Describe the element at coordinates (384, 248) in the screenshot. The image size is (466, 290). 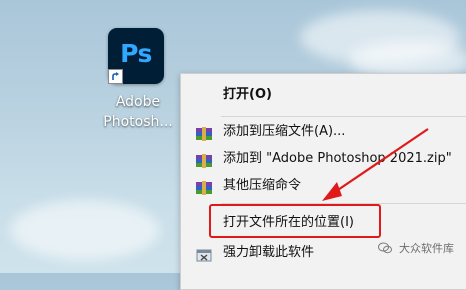
I see `wechat-icon` at that location.